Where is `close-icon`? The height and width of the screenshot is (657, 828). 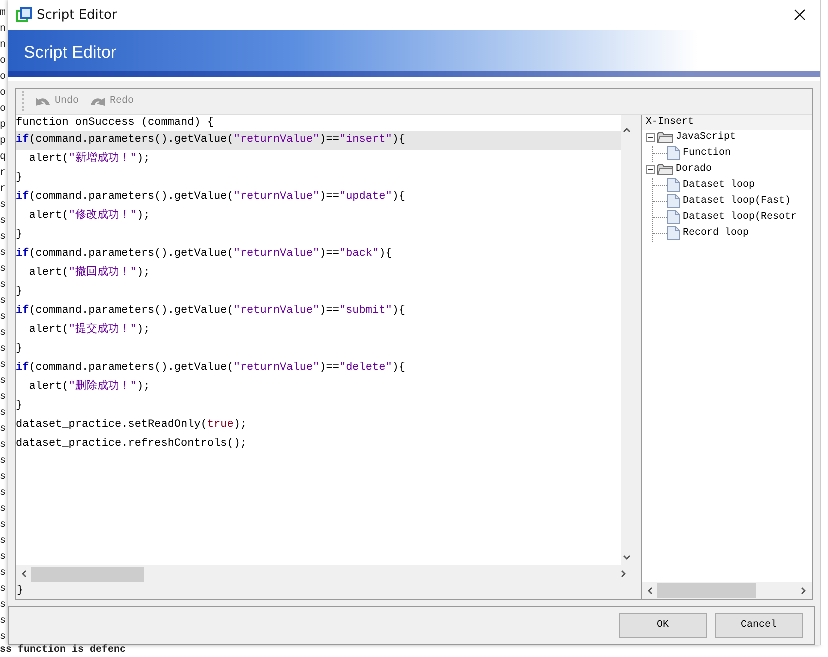
close-icon is located at coordinates (800, 15).